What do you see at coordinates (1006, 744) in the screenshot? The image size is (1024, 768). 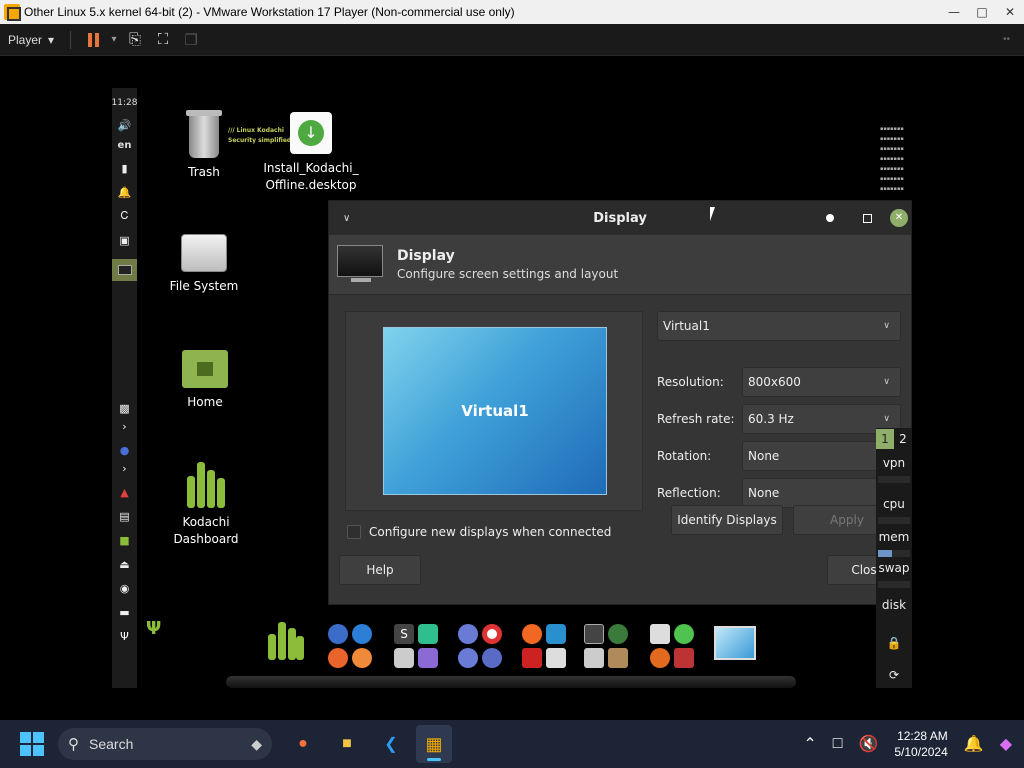 I see `copilot-icon: ◆` at bounding box center [1006, 744].